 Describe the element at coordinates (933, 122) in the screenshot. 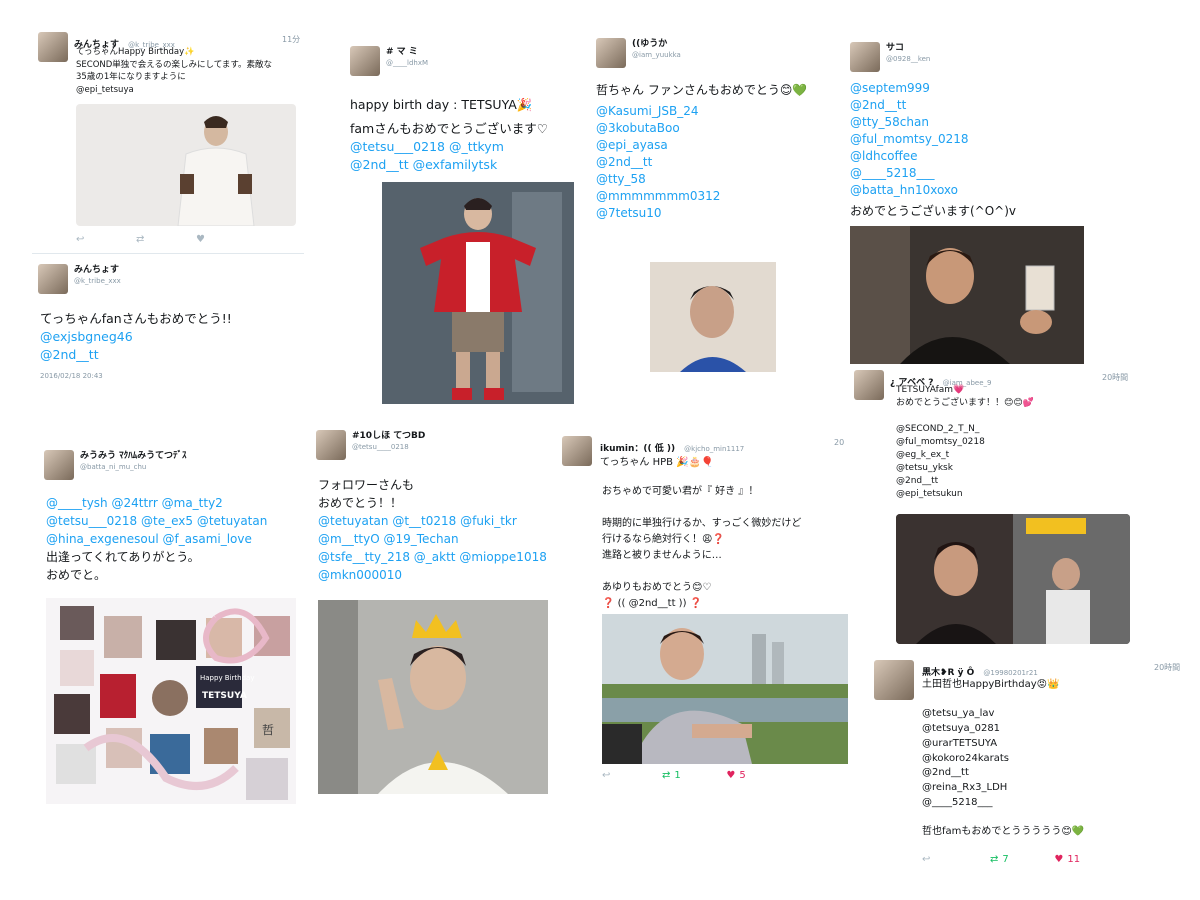

I see `mention-link: @tty_58chan` at that location.